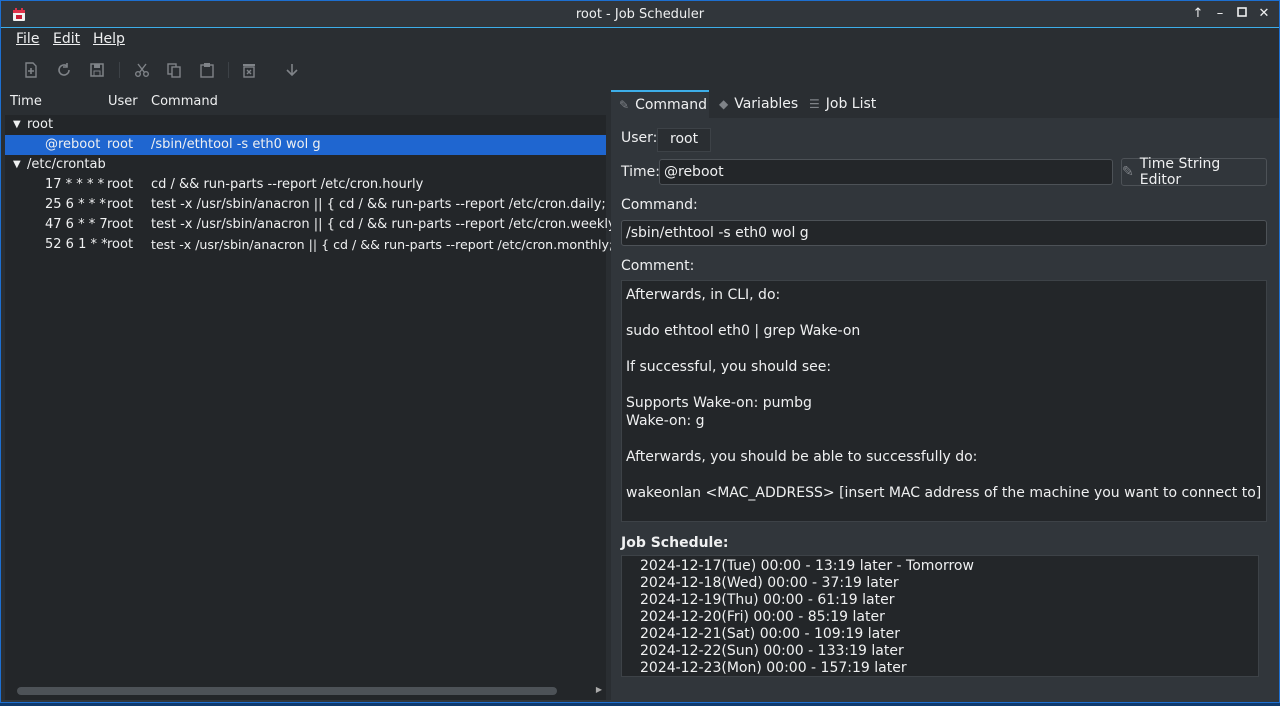 This screenshot has height=706, width=1280. I want to click on tab-variables: ◆ Variables, so click(758, 104).